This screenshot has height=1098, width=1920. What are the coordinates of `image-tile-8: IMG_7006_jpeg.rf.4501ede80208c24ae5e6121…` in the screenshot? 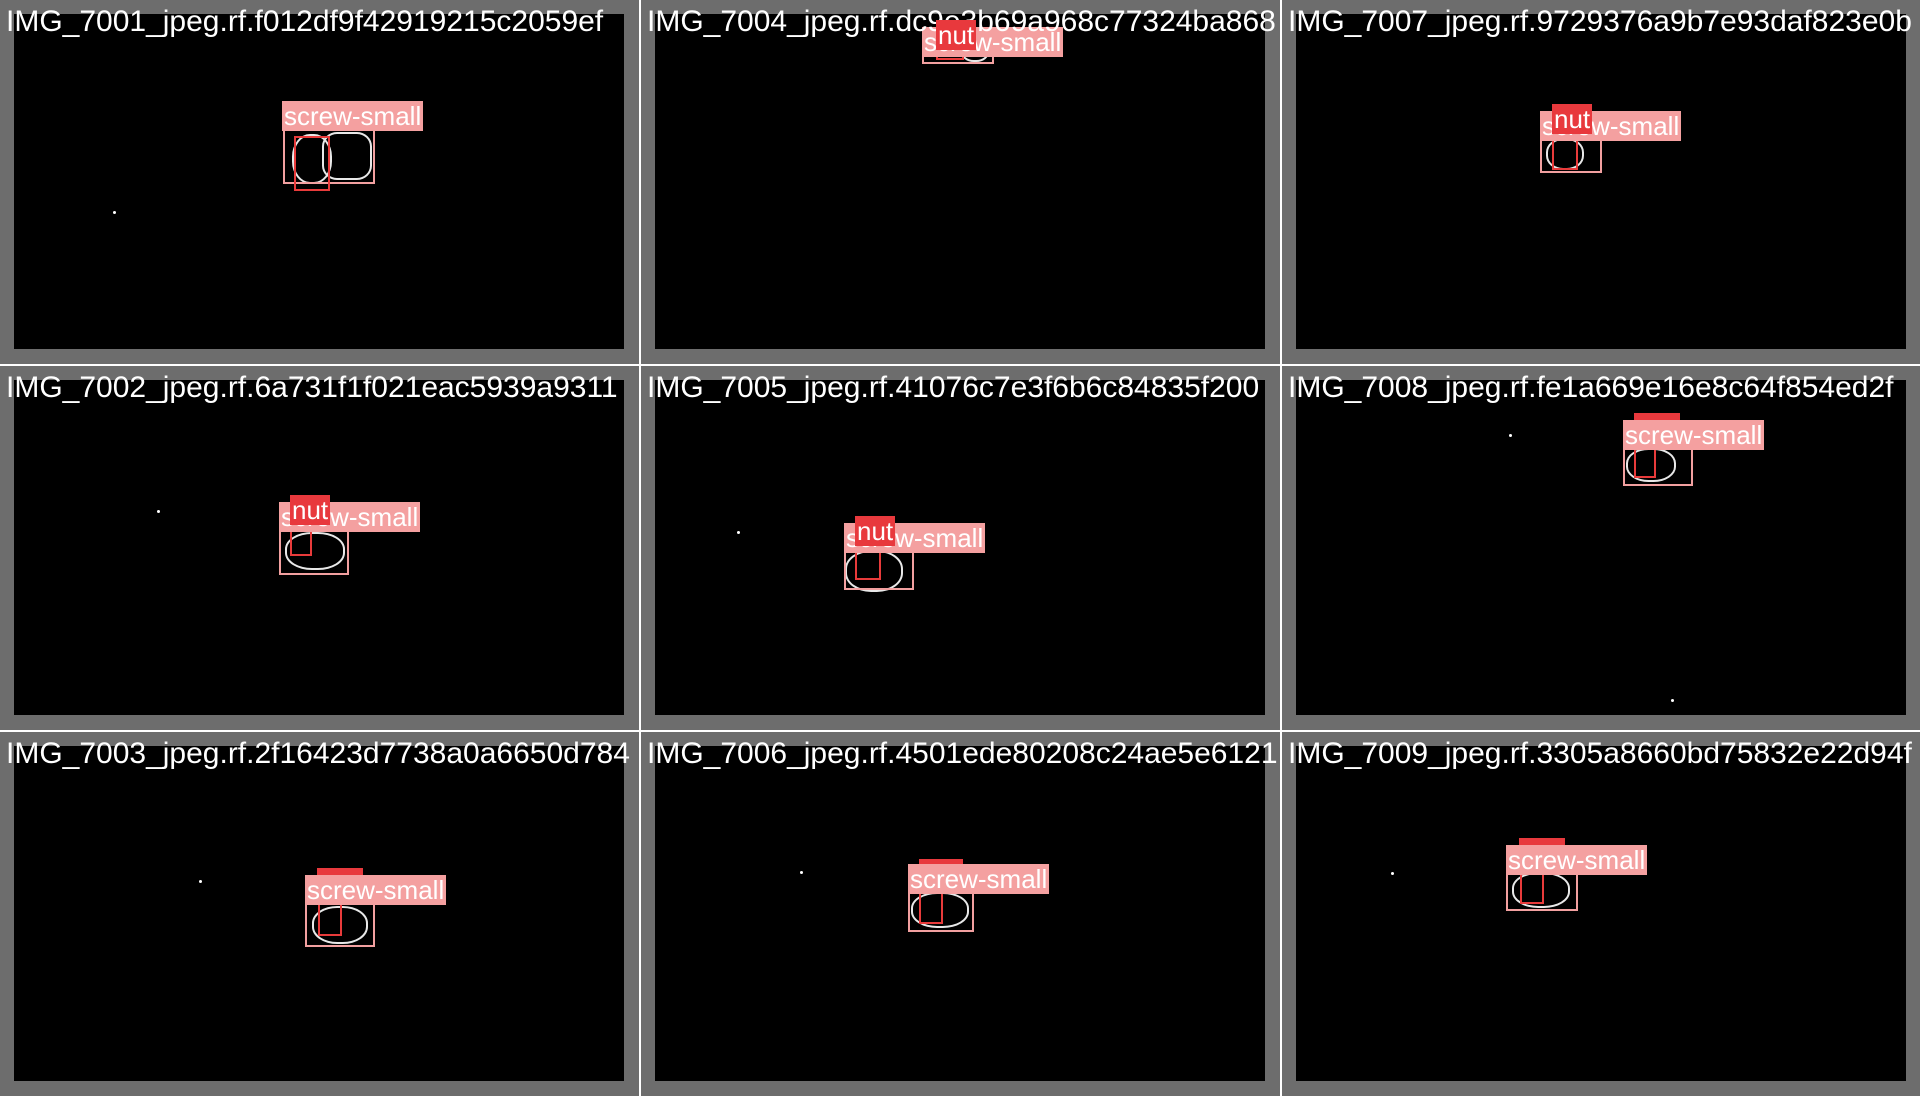 It's located at (960, 914).